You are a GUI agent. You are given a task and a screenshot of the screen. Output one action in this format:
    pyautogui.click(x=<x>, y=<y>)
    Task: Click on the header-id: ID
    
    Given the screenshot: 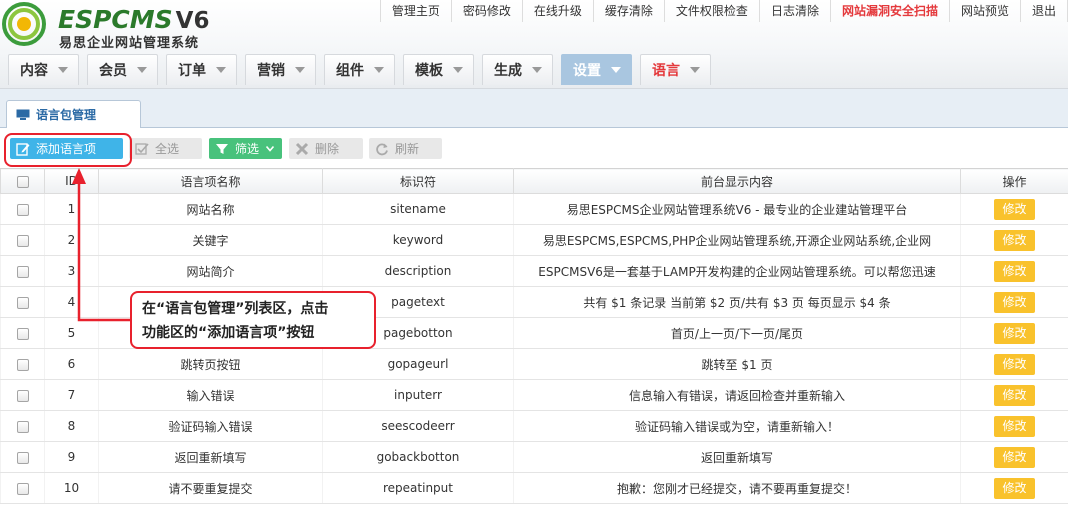 What is the action you would take?
    pyautogui.click(x=71, y=181)
    